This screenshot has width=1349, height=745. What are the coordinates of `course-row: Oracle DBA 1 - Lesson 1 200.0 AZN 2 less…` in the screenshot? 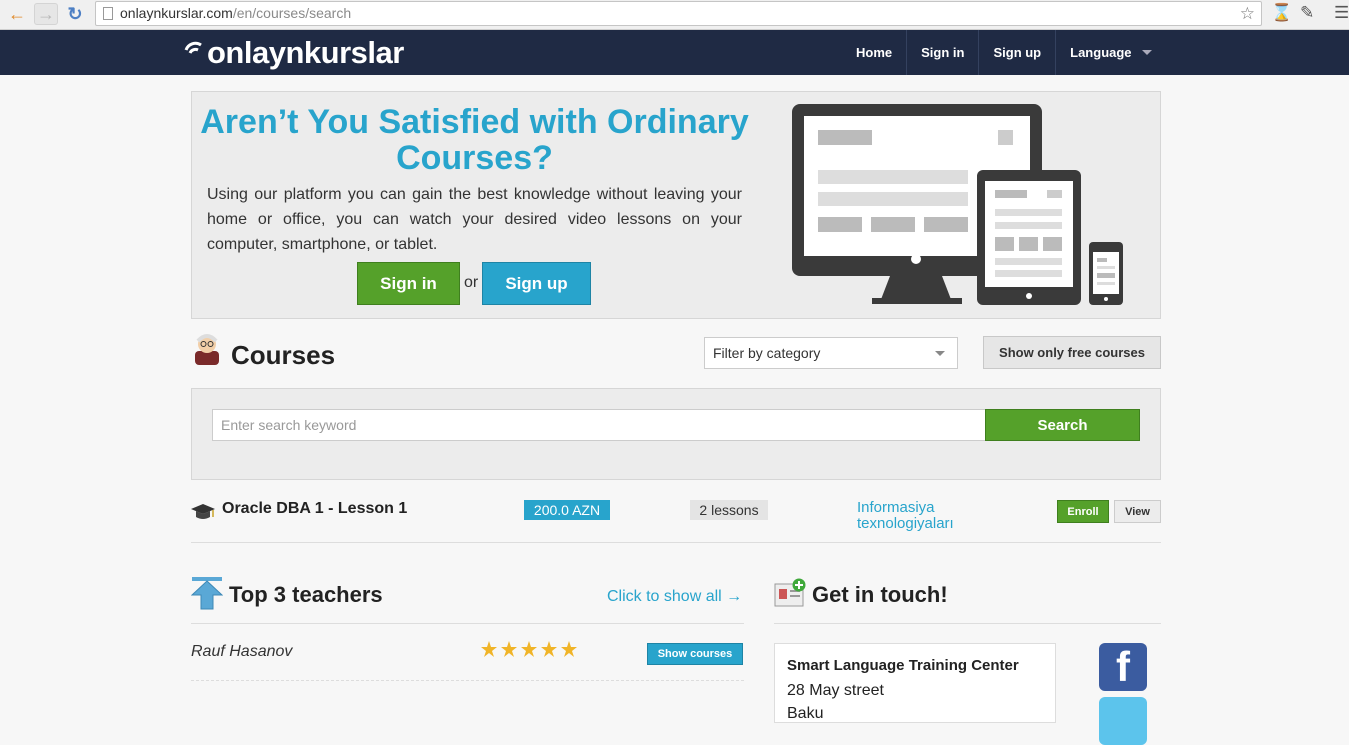 It's located at (676, 517).